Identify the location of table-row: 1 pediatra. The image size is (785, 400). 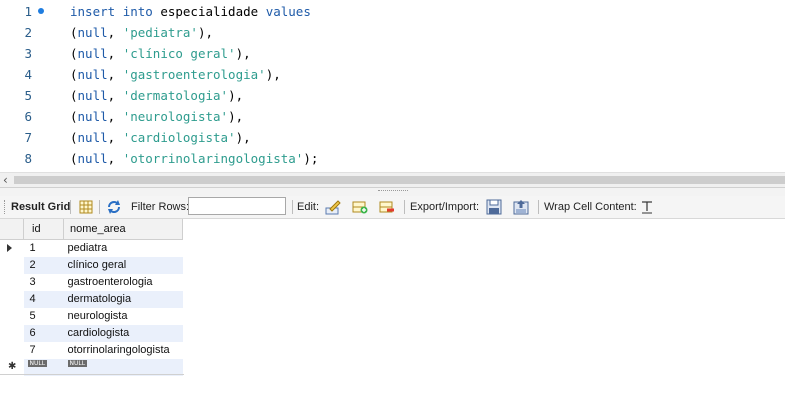
(91, 248).